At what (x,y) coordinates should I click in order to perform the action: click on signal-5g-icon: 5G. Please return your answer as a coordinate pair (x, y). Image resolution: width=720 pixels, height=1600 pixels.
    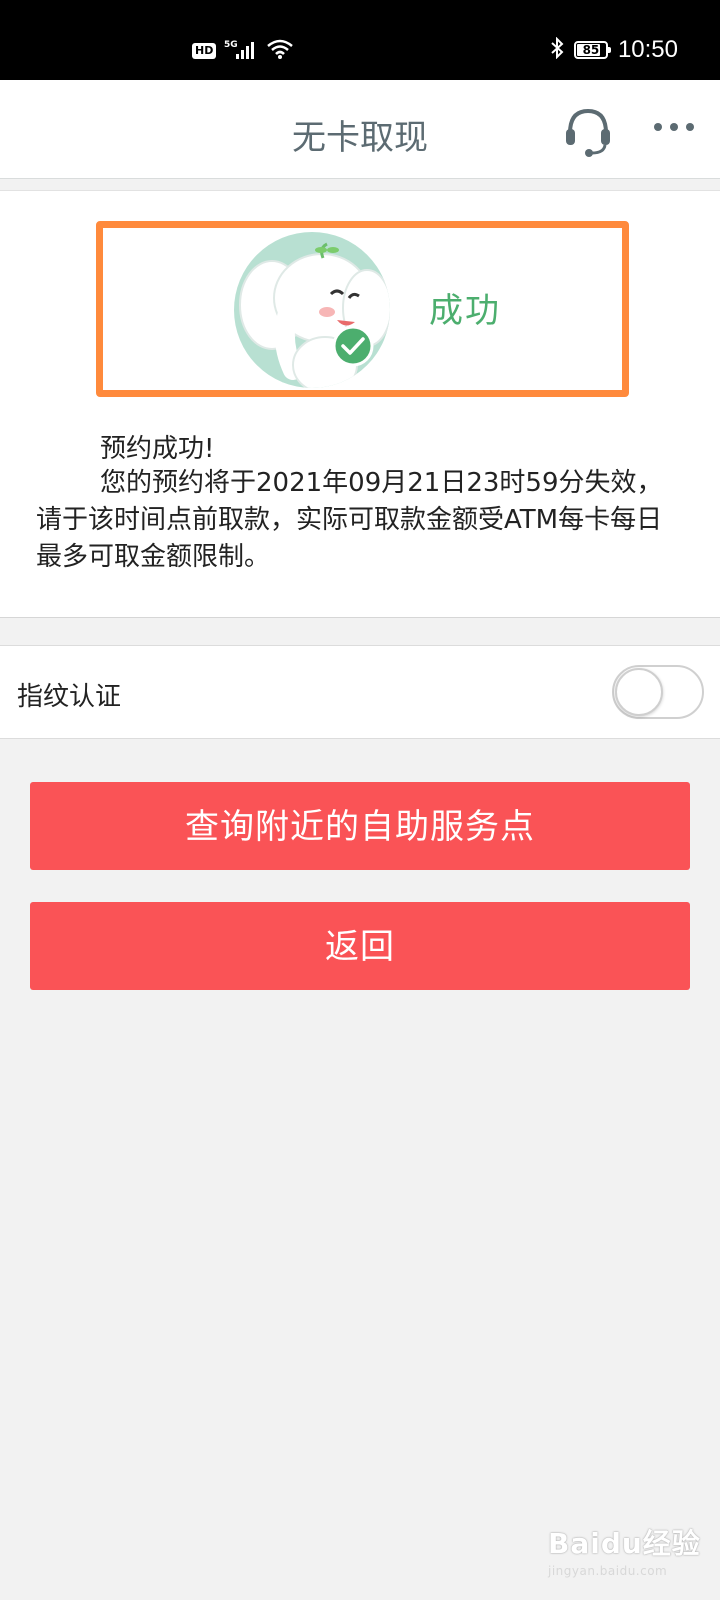
    Looking at the image, I should click on (241, 51).